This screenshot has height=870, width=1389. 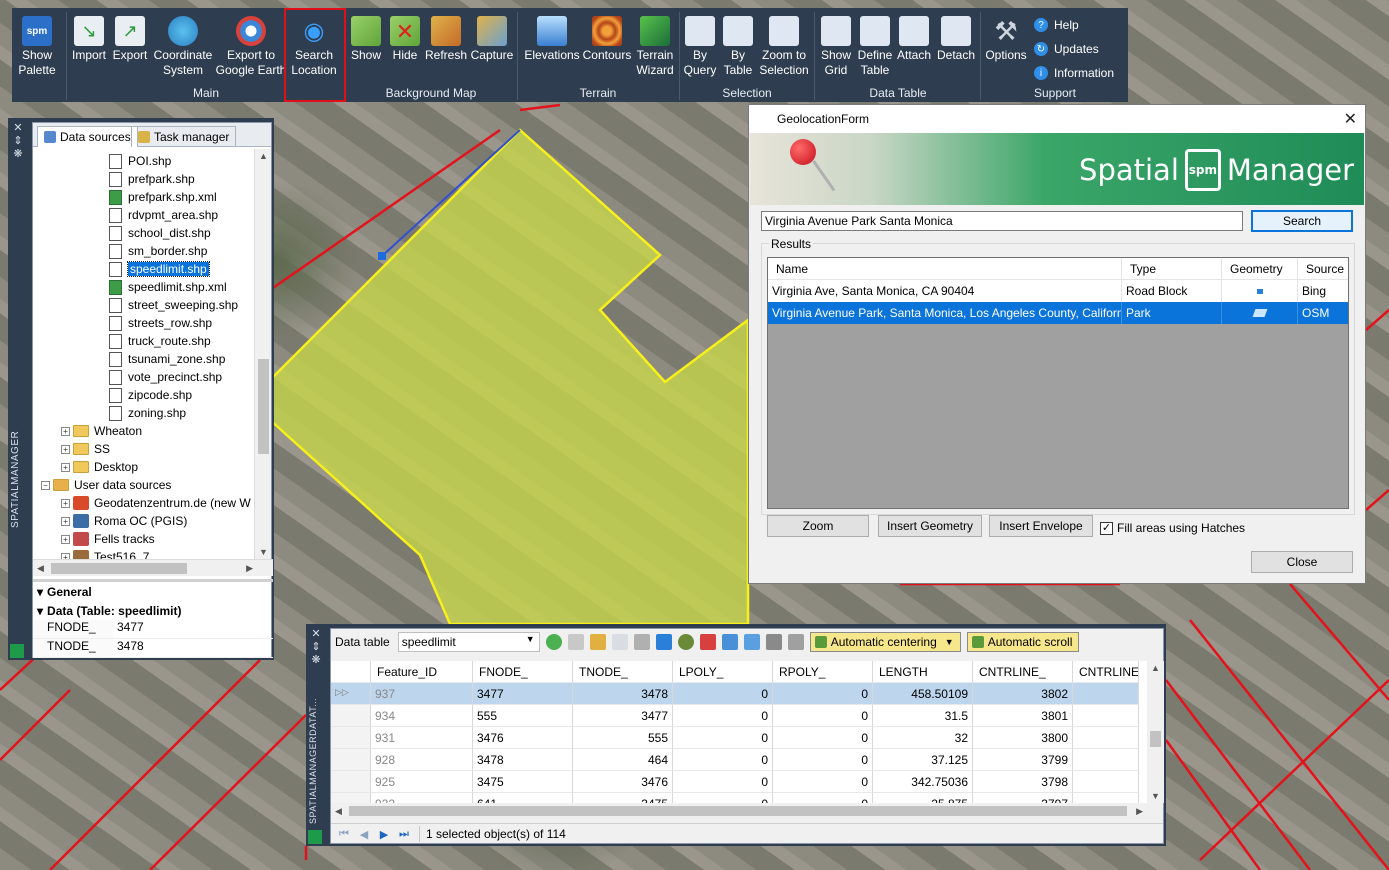 I want to click on grid-vertical-scrollbar: ▲ ▼, so click(x=1155, y=732).